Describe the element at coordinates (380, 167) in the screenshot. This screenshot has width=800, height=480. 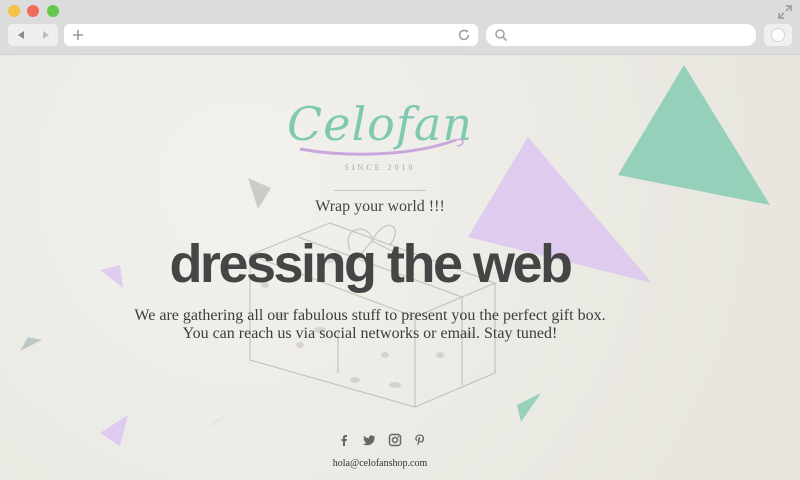
I see `logo-since: SINCE 2010` at that location.